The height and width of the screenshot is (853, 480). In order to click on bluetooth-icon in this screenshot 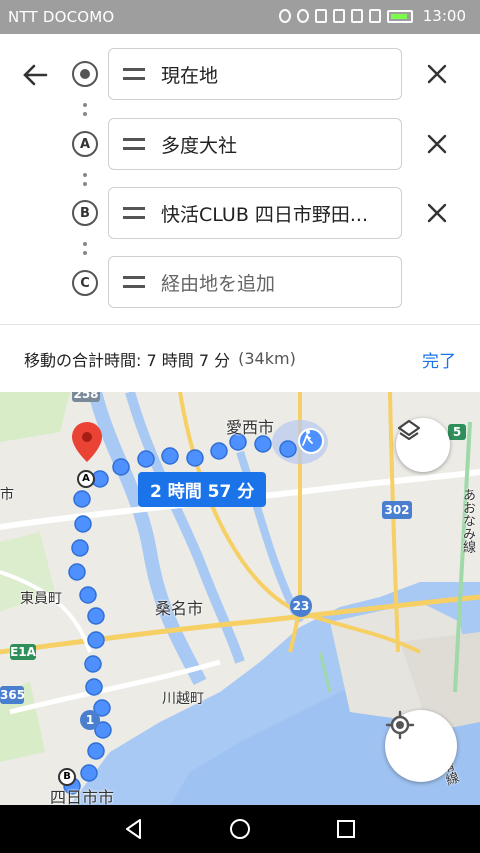, I will do `click(320, 16)`.